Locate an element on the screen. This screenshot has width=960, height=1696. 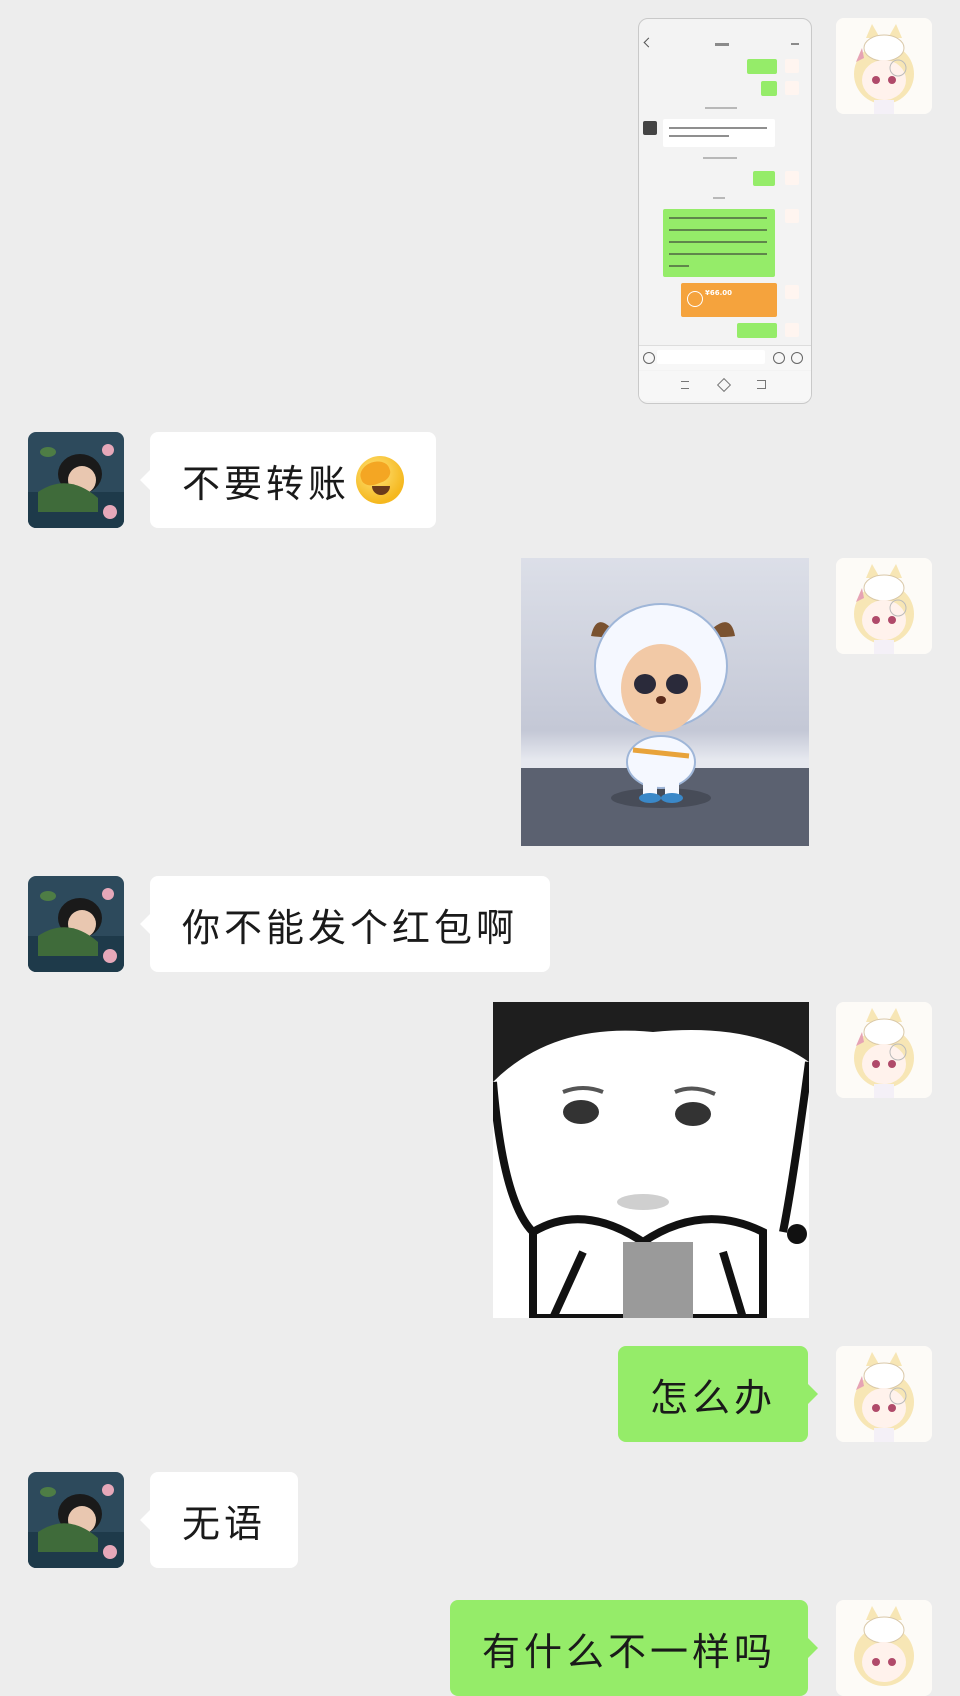
message-text: 怎么办 is located at coordinates (712, 1397).